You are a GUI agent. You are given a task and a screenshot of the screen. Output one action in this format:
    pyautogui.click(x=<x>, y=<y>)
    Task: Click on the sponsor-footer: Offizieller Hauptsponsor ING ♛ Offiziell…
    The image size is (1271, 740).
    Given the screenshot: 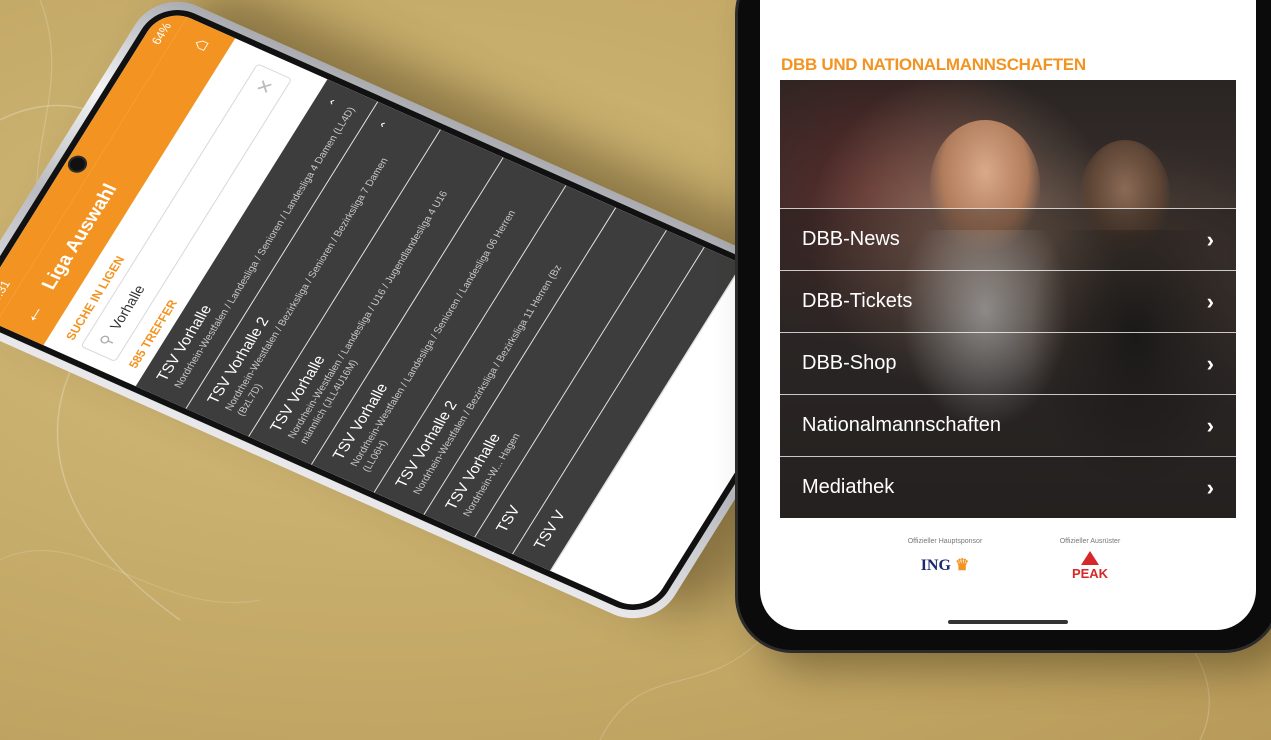 What is the action you would take?
    pyautogui.click(x=1008, y=573)
    